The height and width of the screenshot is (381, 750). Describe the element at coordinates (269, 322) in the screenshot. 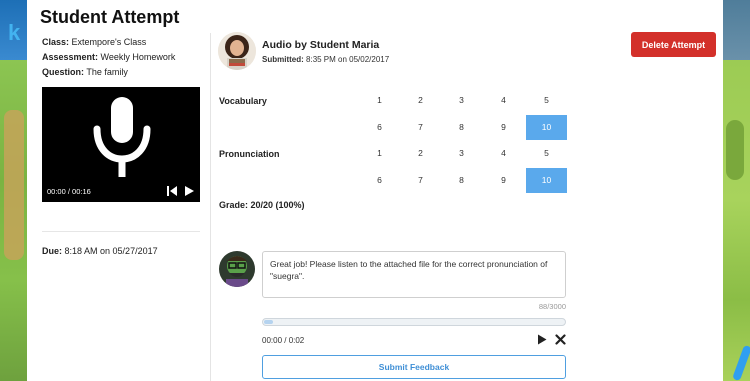

I see `recording-progress-fill` at that location.